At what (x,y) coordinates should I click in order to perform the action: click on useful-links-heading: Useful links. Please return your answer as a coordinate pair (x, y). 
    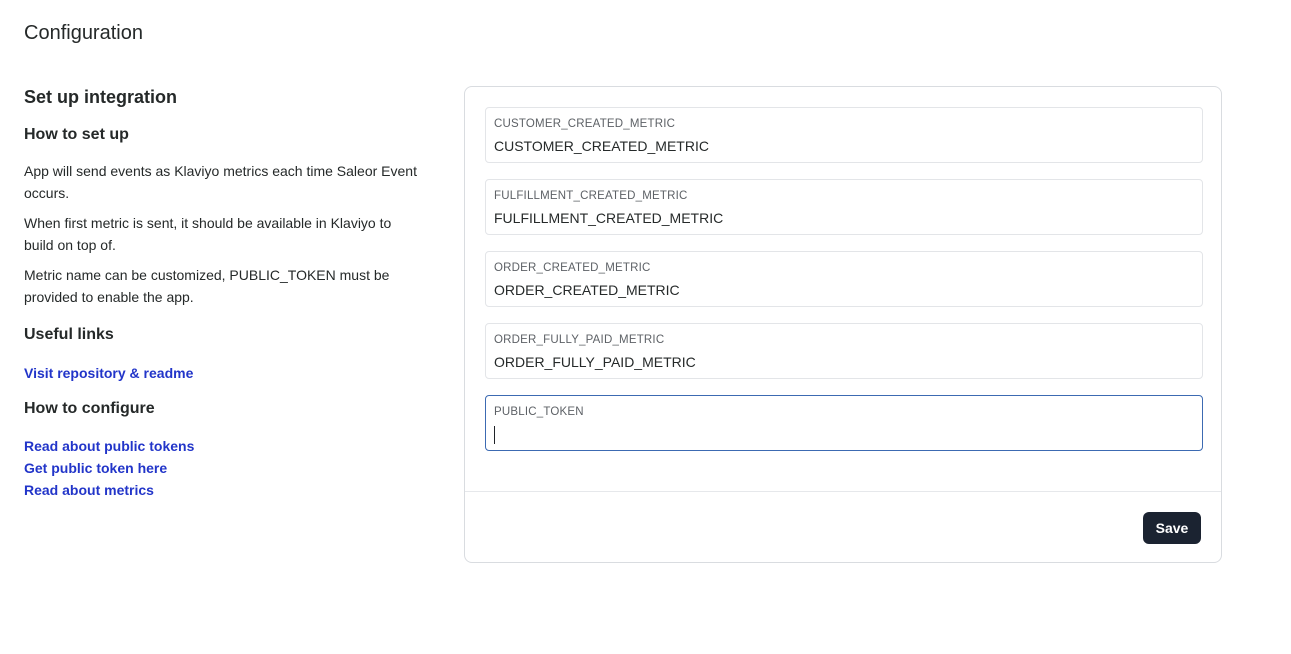
    Looking at the image, I should click on (69, 334).